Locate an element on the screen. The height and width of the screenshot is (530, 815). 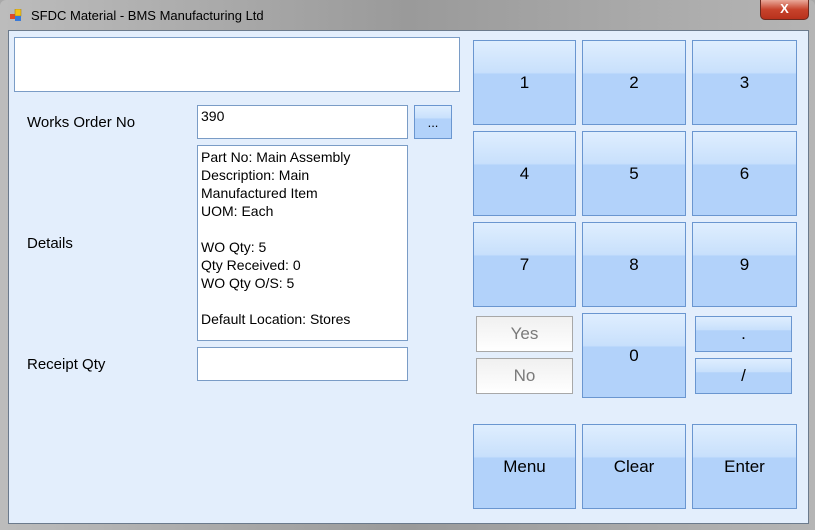
key-0: 0 is located at coordinates (634, 355).